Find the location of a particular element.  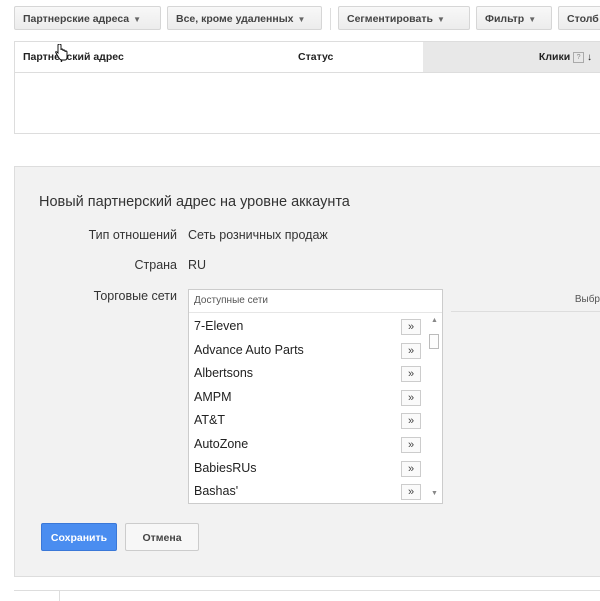

filter-dropdown: Фильтр ▼ is located at coordinates (514, 18).